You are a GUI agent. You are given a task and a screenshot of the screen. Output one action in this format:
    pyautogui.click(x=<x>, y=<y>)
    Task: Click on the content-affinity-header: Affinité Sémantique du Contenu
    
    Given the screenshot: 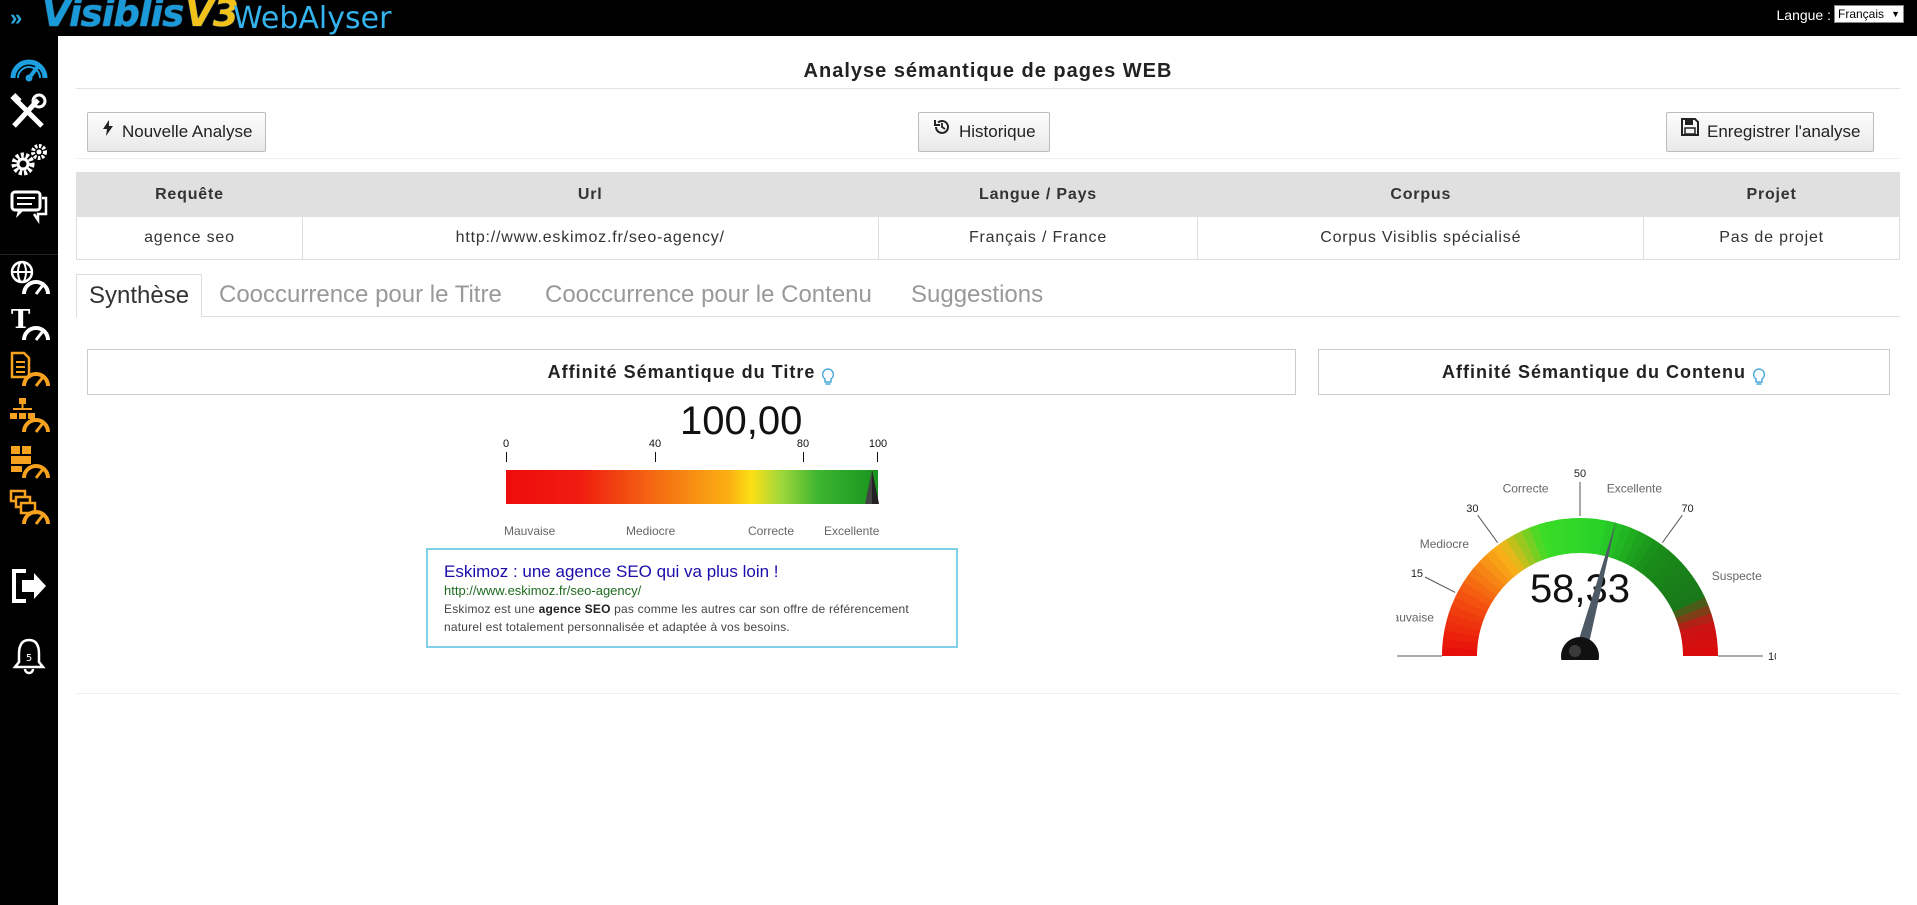 What is the action you would take?
    pyautogui.click(x=1604, y=372)
    